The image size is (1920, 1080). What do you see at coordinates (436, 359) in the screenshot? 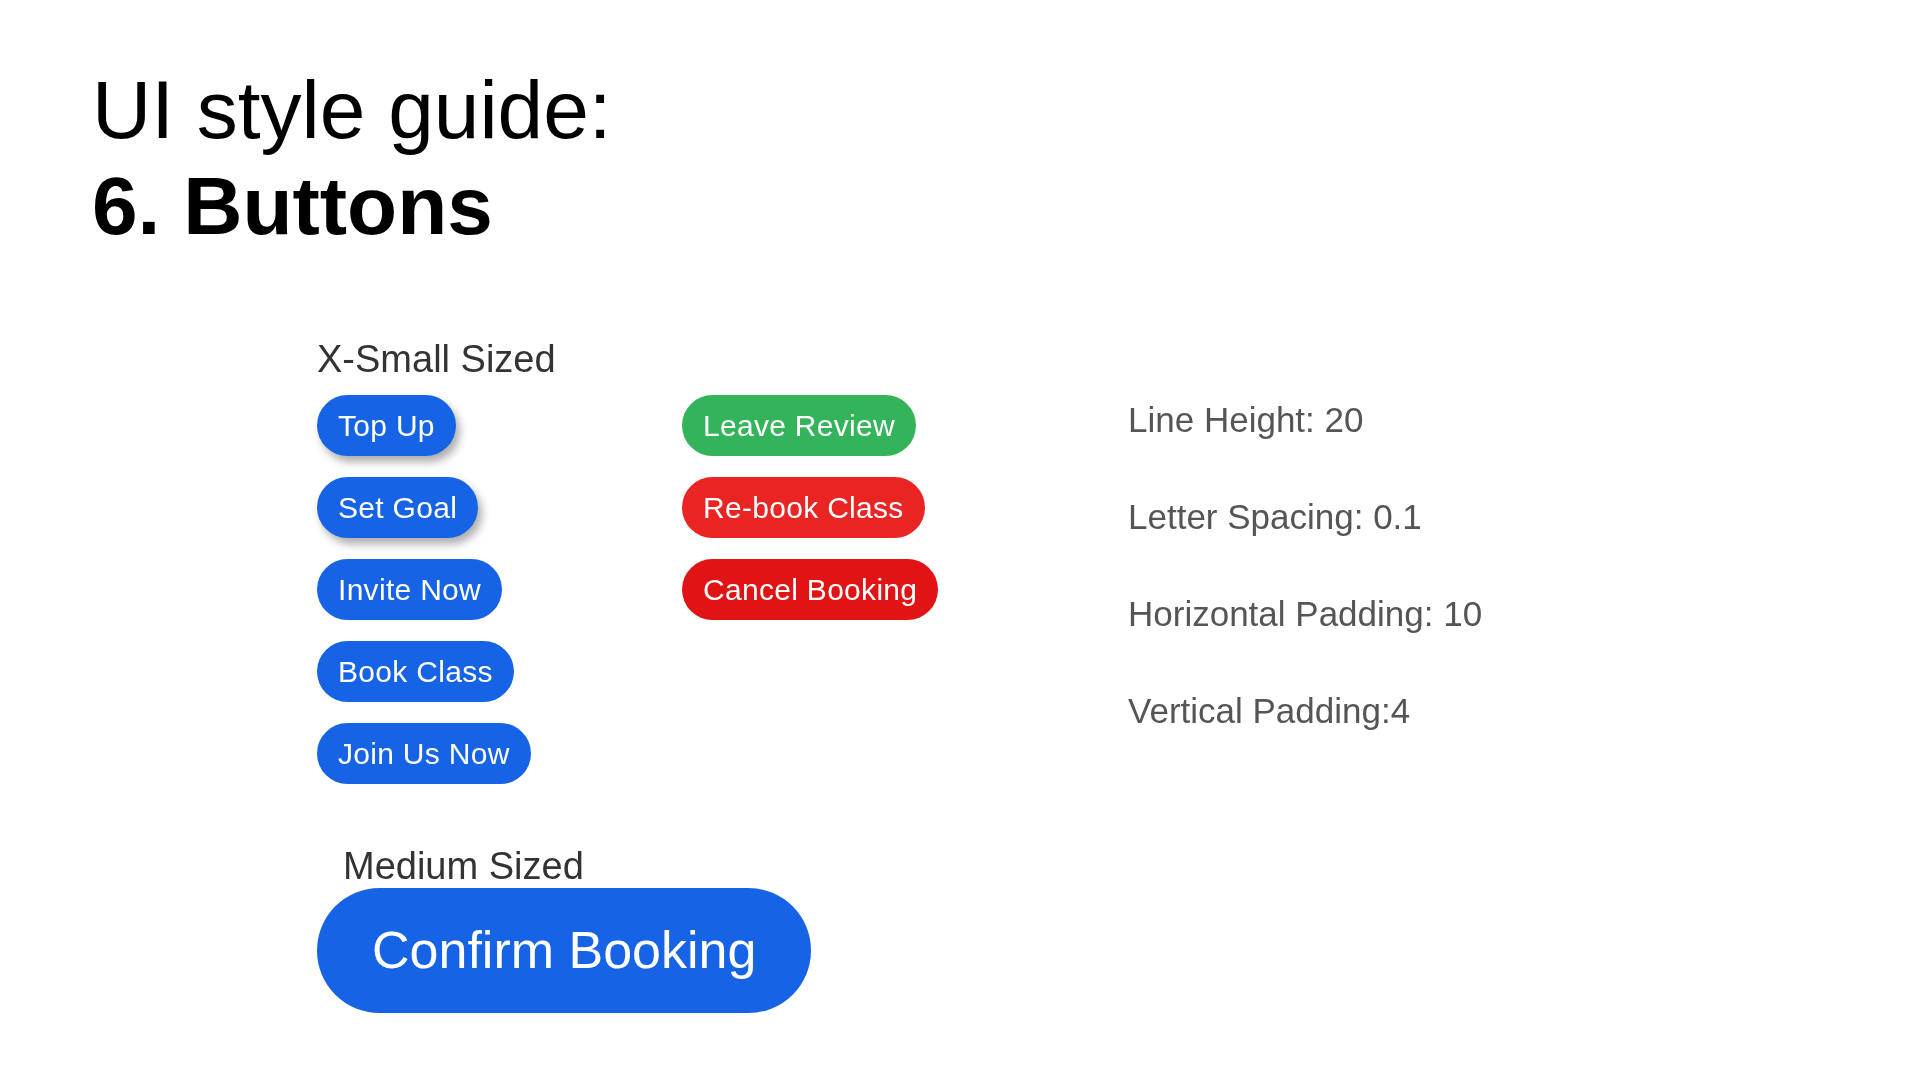
I see `section-label: X-Small Sized` at bounding box center [436, 359].